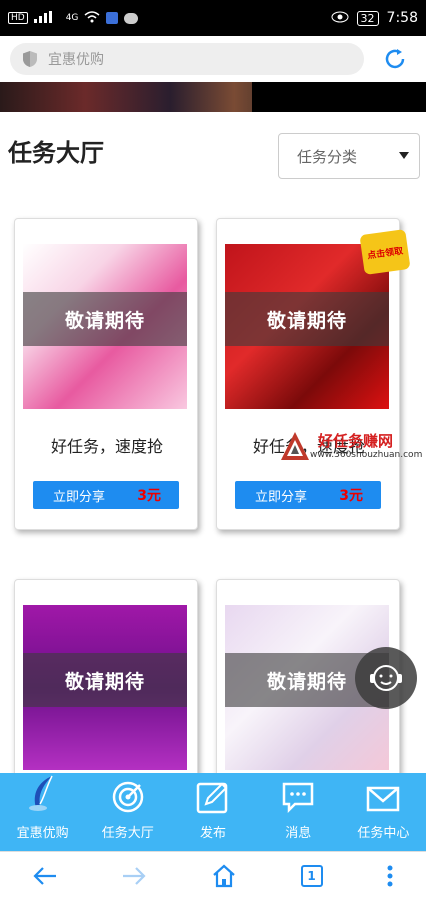  What do you see at coordinates (45, 876) in the screenshot?
I see `back-arrow-icon` at bounding box center [45, 876].